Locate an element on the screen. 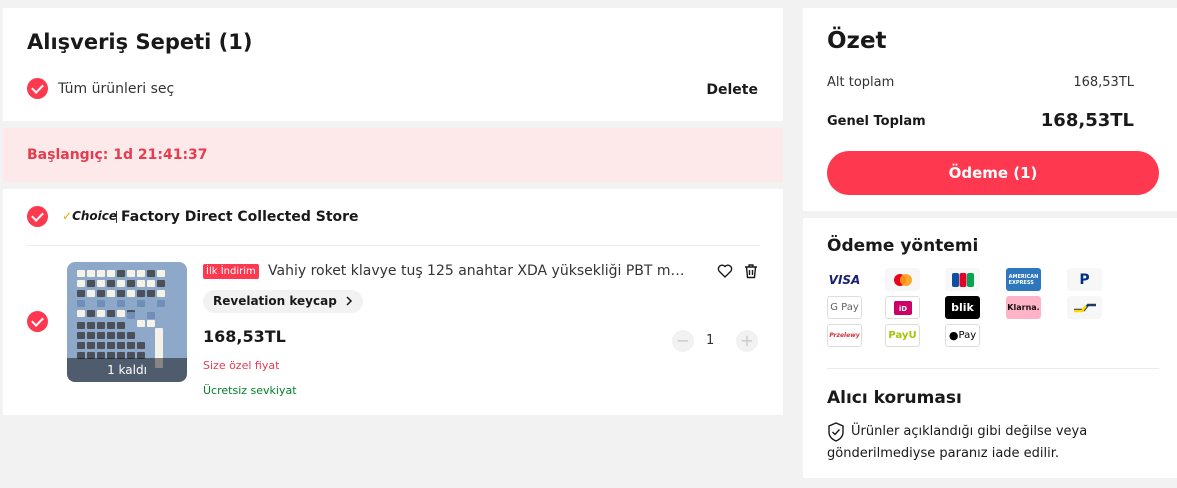 The image size is (1177, 488). store-name: Factory Direct Collected Store is located at coordinates (240, 217).